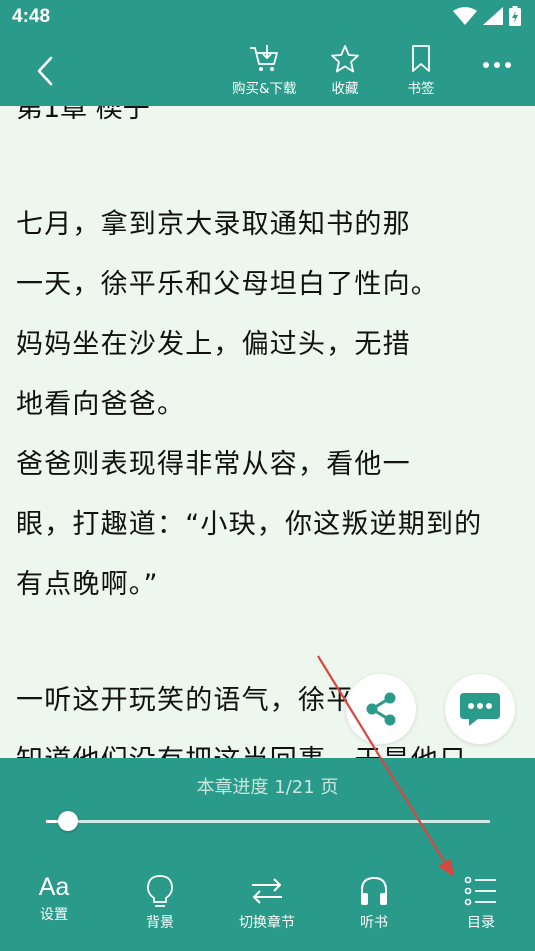  I want to click on switch-chapter-button: 切换章节, so click(267, 903).